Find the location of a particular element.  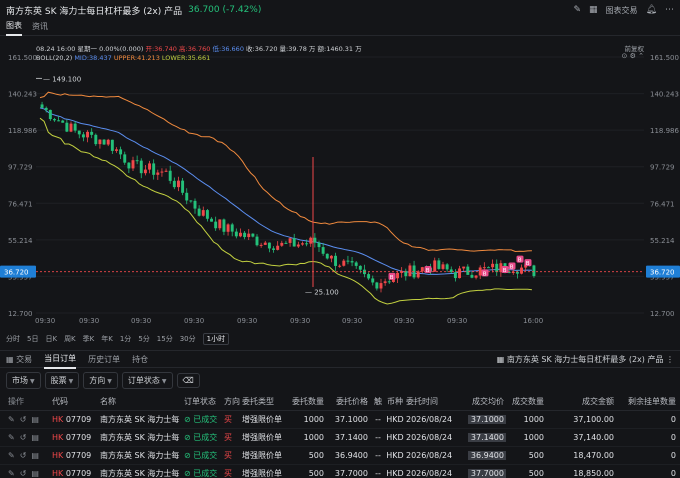

period-bar: 分时 5日 日K 周K 季K 年K 1分 5分 15分 30分 1小时 is located at coordinates (340, 339).